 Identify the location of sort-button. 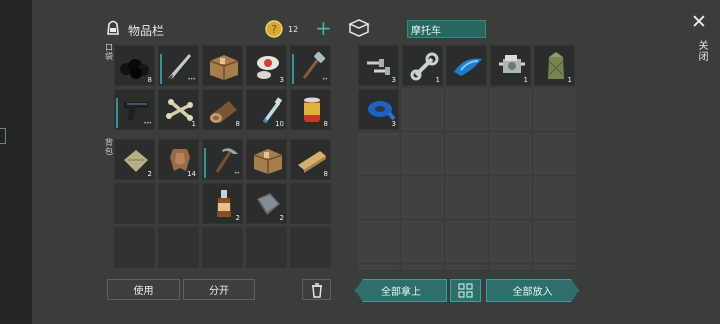
(465, 290).